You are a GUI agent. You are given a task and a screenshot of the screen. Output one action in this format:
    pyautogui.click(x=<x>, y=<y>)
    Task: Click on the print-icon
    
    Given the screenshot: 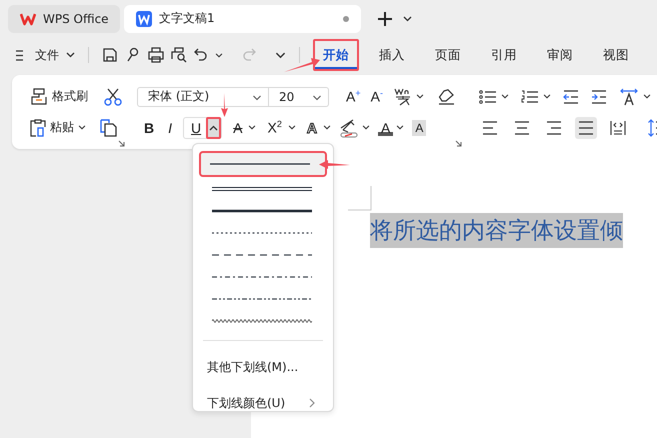 What is the action you would take?
    pyautogui.click(x=156, y=55)
    